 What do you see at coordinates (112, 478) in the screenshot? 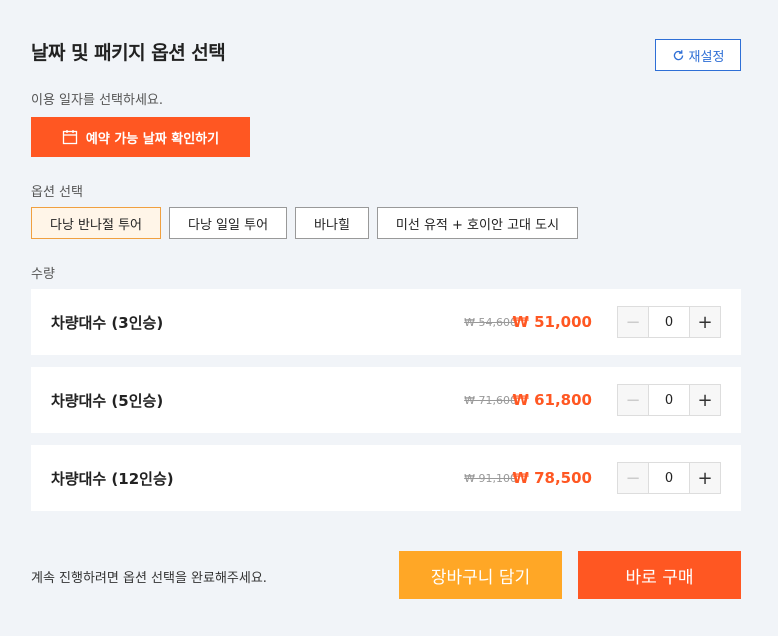
I see `row-name: 차량대수 (12인승)` at bounding box center [112, 478].